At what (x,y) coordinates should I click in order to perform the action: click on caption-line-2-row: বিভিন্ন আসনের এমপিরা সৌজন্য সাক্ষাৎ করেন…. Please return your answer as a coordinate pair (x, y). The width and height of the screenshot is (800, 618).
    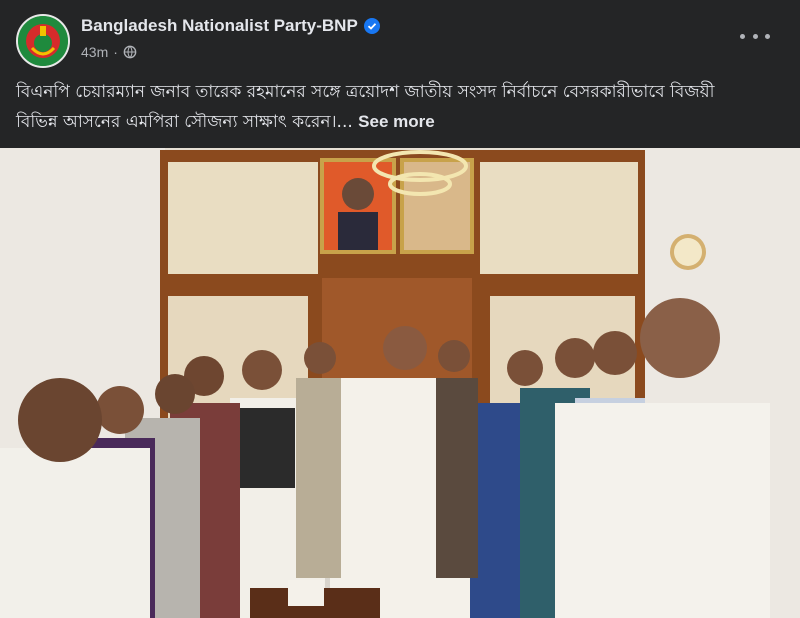
    Looking at the image, I should click on (396, 122).